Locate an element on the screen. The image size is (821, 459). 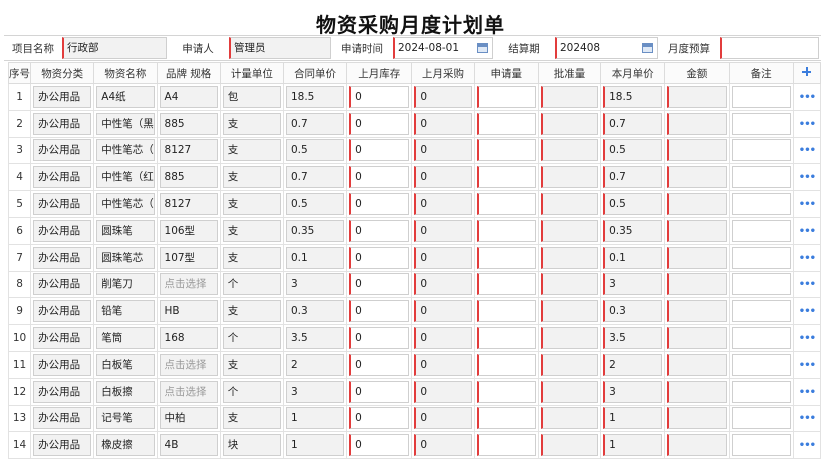
spec-cell: 中柏 is located at coordinates (188, 418).